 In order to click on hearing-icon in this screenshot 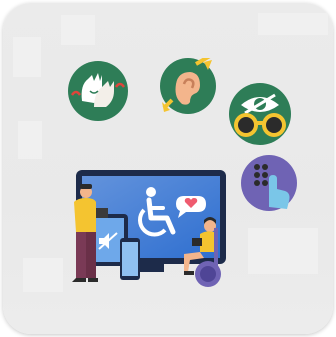, I will do `click(188, 86)`.